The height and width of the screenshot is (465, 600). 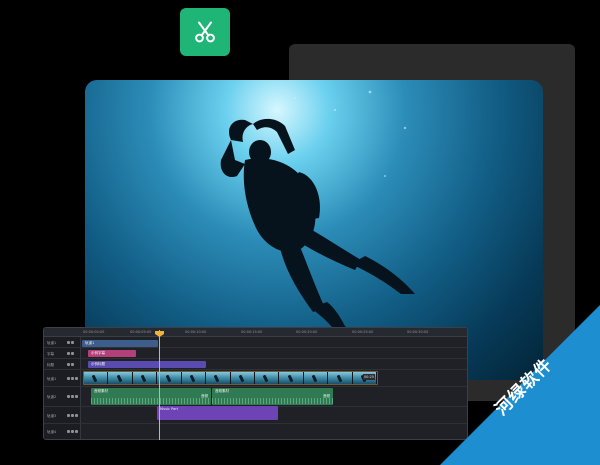 I want to click on audio-clip: Music Part, so click(x=217, y=413).